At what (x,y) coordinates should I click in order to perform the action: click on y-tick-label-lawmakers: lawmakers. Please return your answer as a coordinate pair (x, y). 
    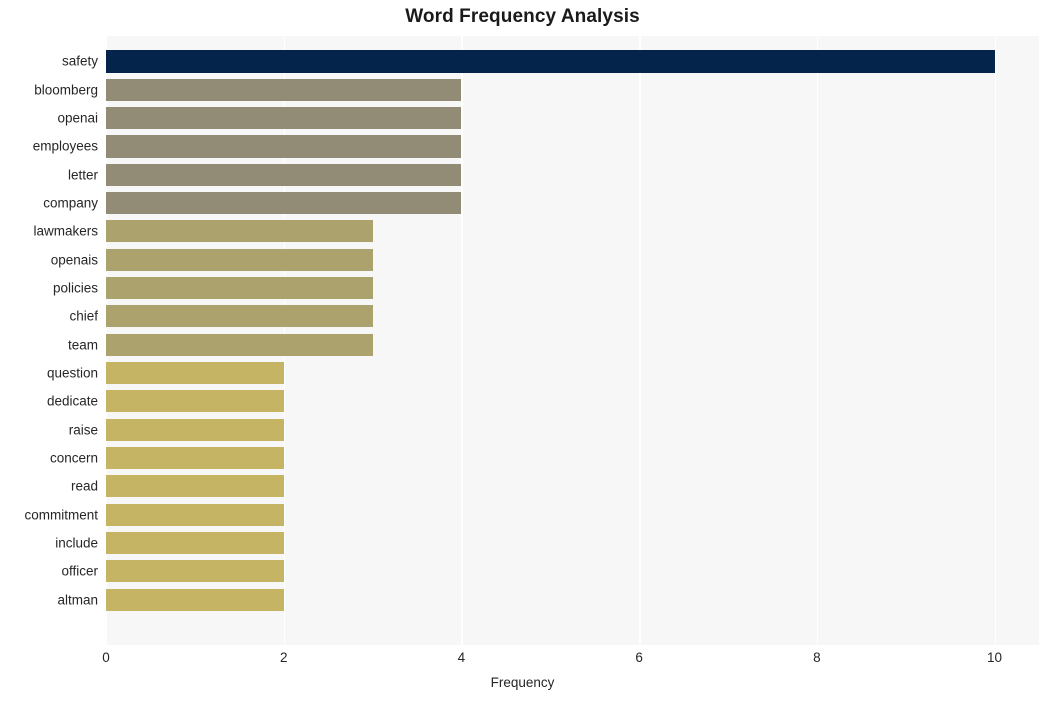
    Looking at the image, I should click on (65, 231).